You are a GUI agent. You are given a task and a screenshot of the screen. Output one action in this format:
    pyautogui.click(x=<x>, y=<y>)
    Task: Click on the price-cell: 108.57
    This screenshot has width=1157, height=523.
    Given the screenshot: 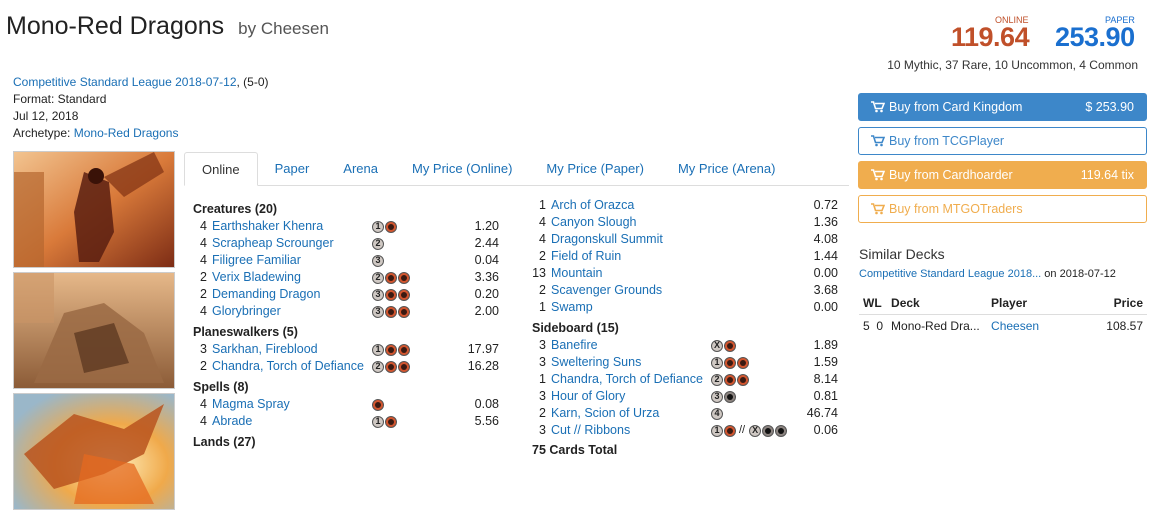 What is the action you would take?
    pyautogui.click(x=1124, y=326)
    